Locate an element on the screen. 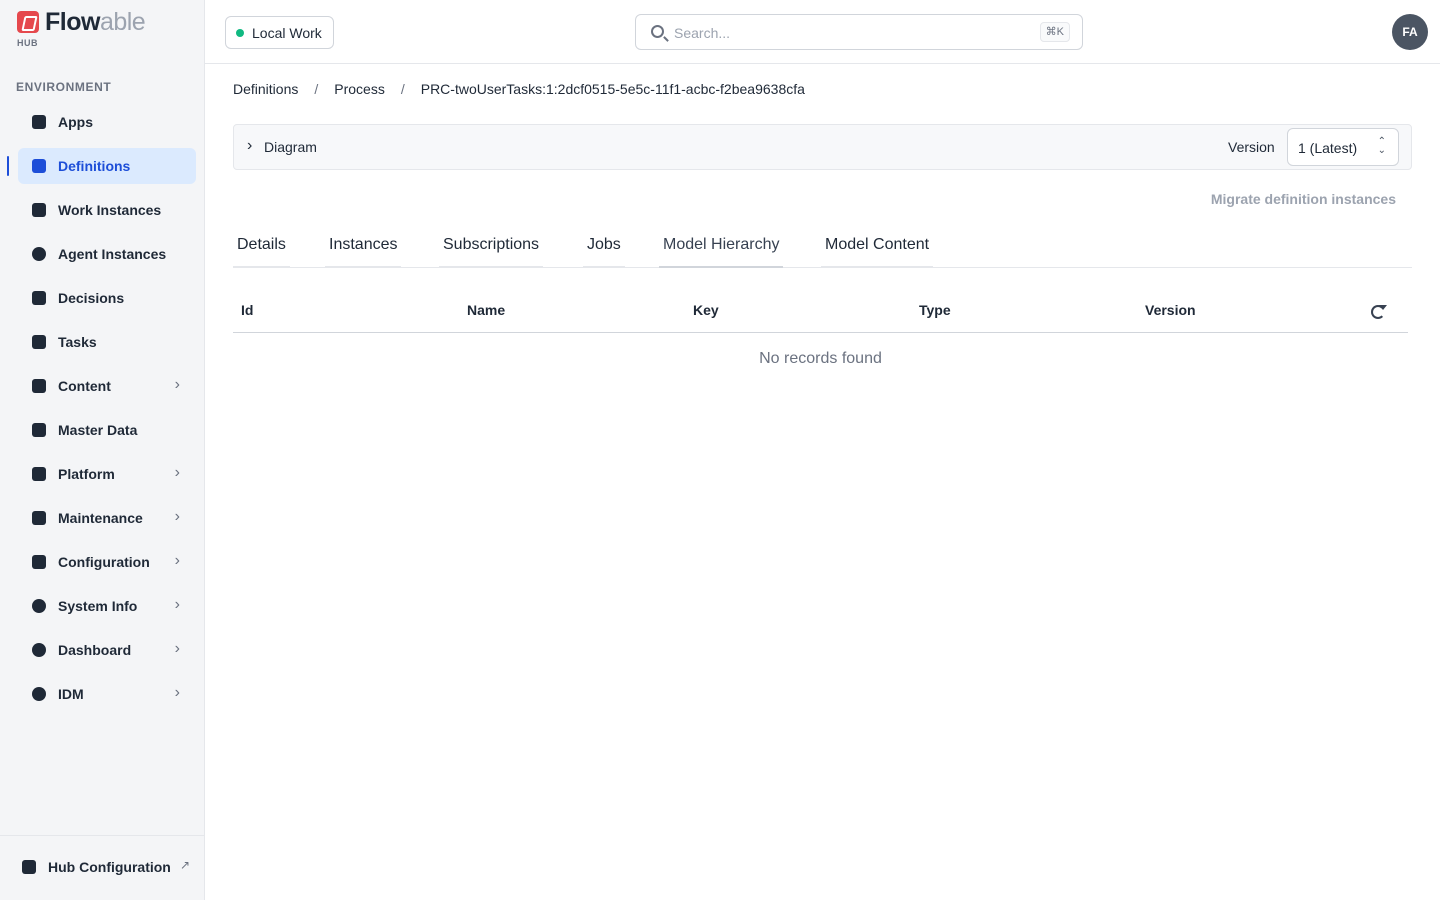  globe-icon is located at coordinates (39, 606).